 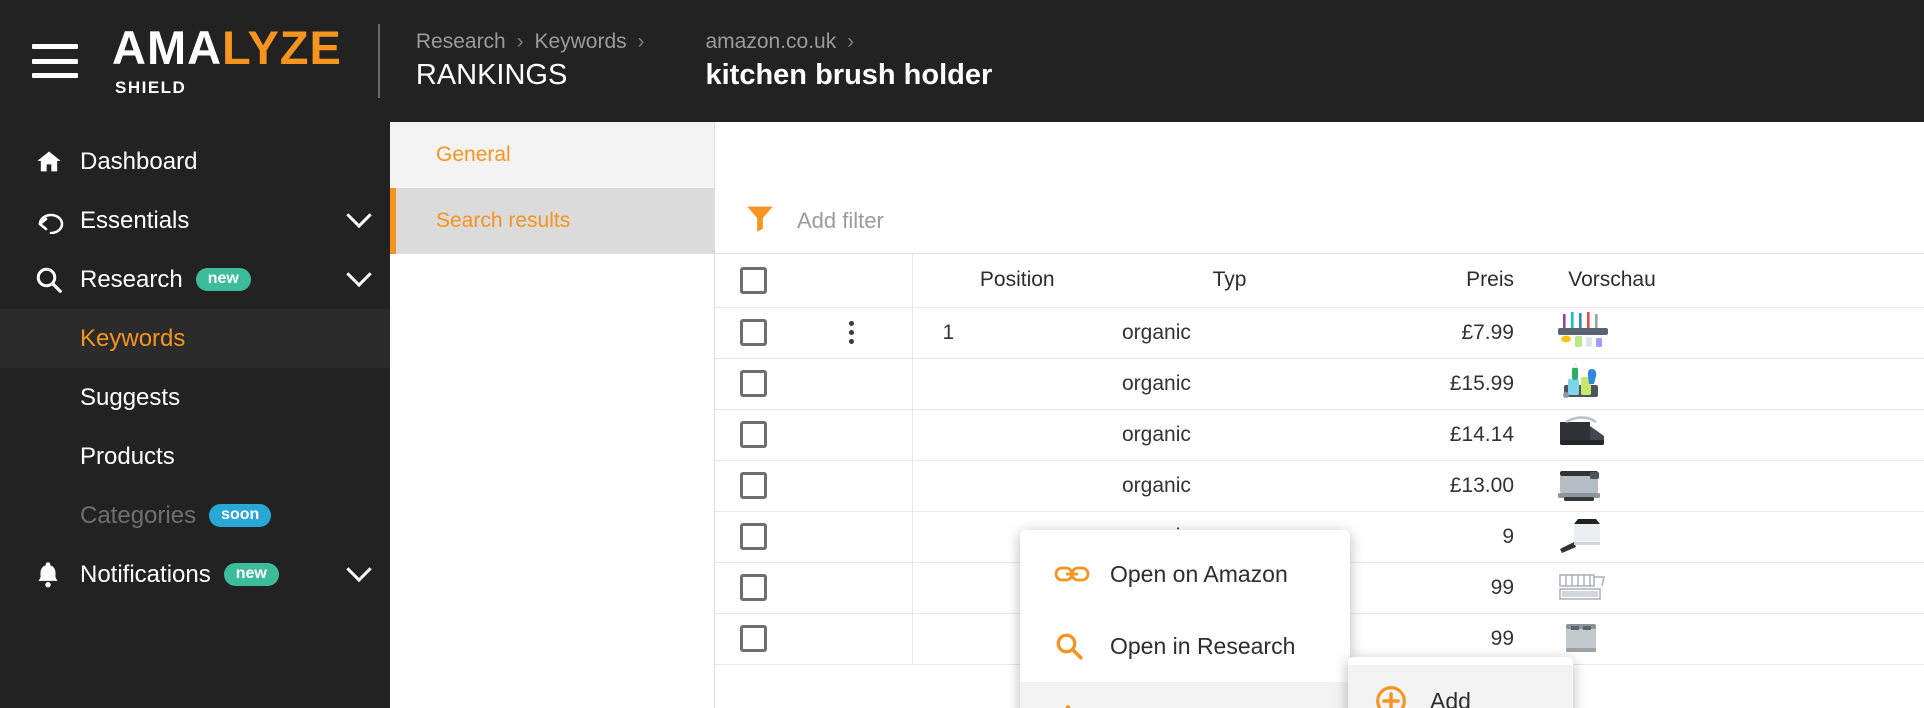 I want to click on sidebar-item-label: Essentials, so click(x=135, y=220).